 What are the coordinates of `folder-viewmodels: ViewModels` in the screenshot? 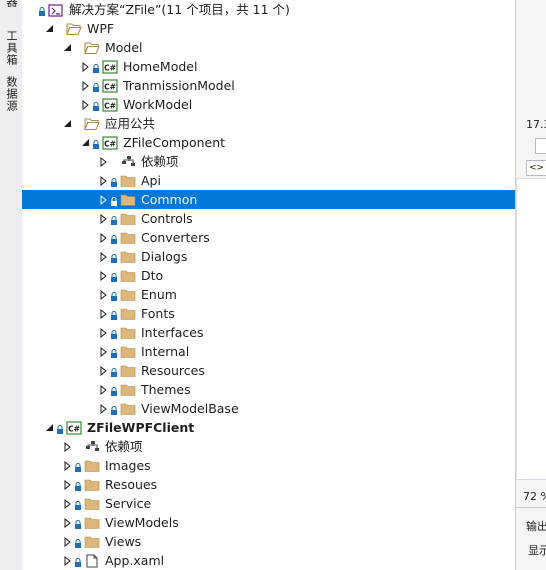 It's located at (268, 522).